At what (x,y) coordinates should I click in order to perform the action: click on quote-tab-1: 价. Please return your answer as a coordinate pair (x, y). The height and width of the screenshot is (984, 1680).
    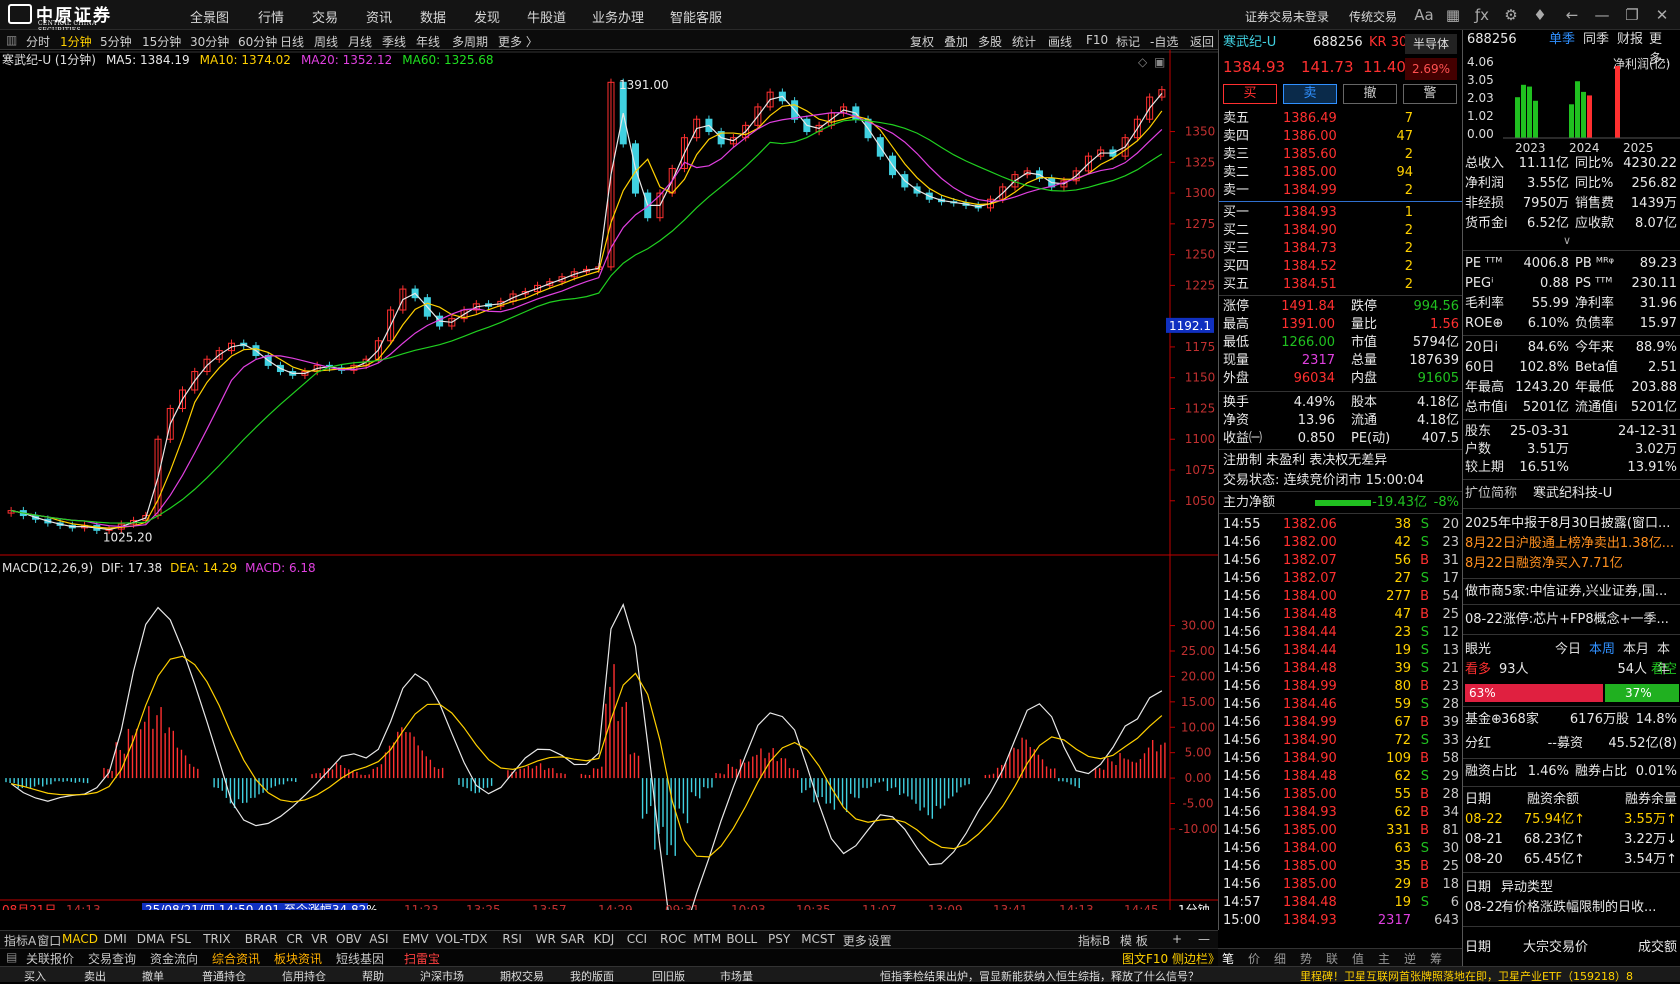
    Looking at the image, I should click on (1254, 958).